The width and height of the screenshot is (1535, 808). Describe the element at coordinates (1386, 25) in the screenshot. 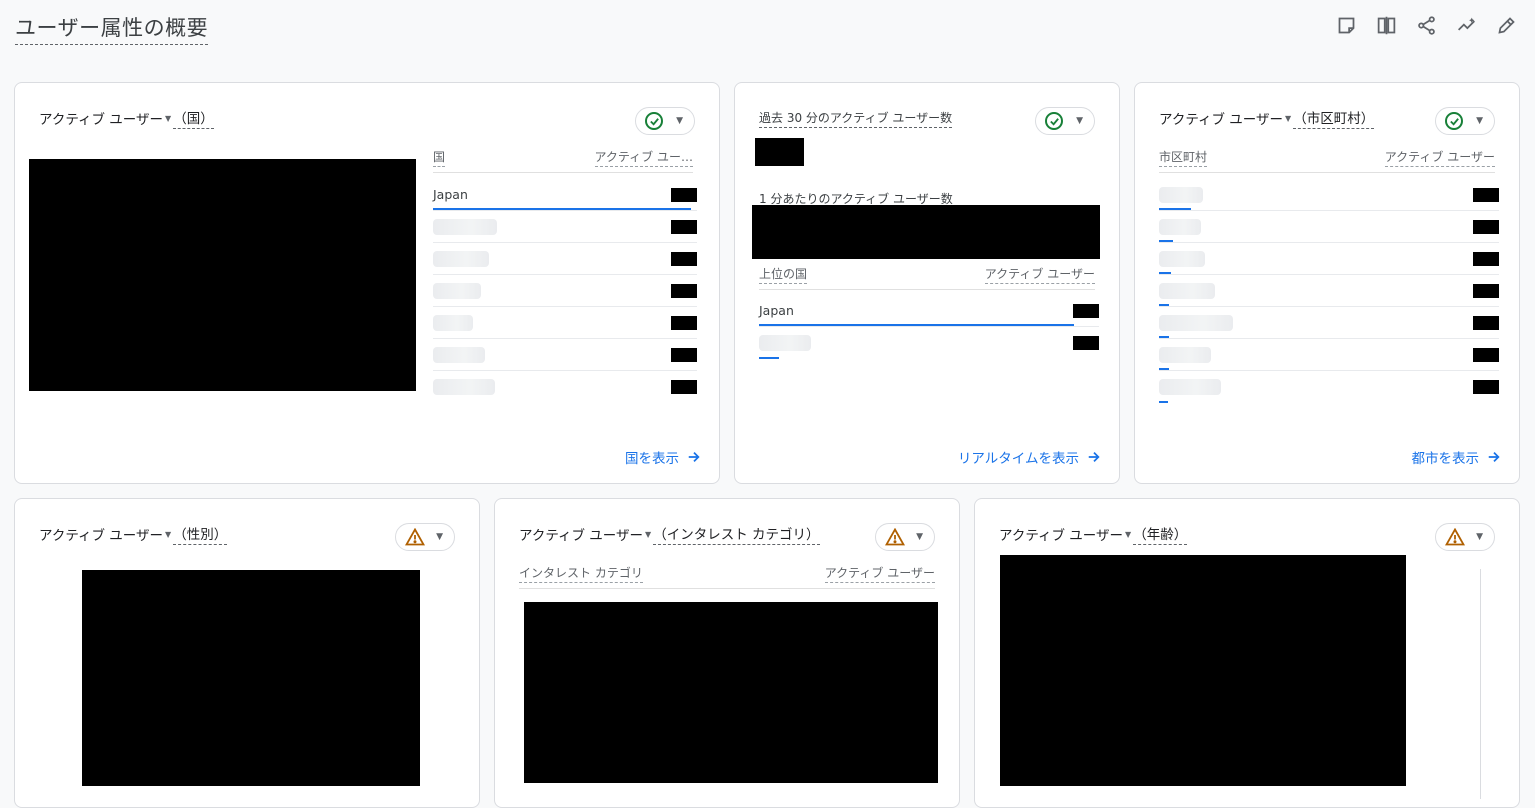

I see `compare-icon` at that location.